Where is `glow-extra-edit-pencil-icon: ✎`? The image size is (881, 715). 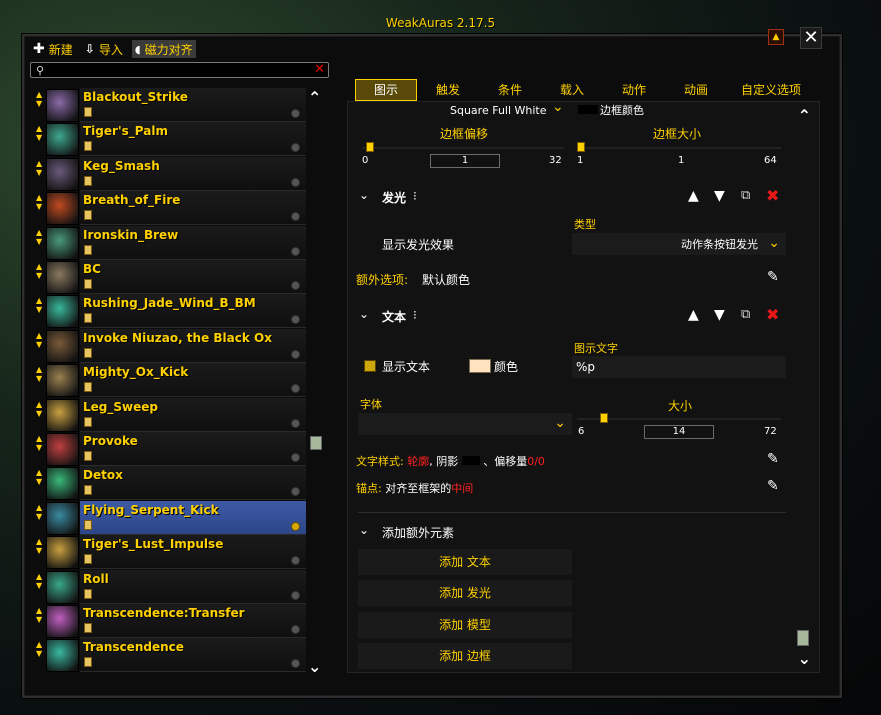 glow-extra-edit-pencil-icon: ✎ is located at coordinates (773, 277).